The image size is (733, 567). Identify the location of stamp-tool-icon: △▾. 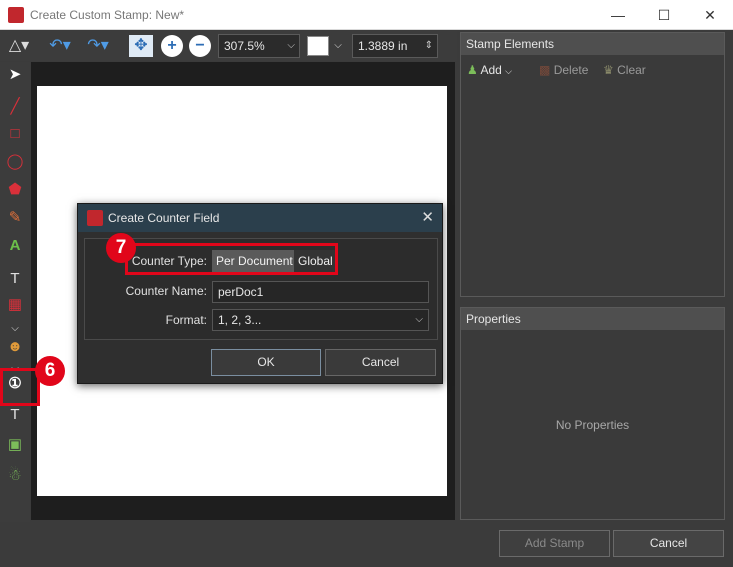
(19, 46).